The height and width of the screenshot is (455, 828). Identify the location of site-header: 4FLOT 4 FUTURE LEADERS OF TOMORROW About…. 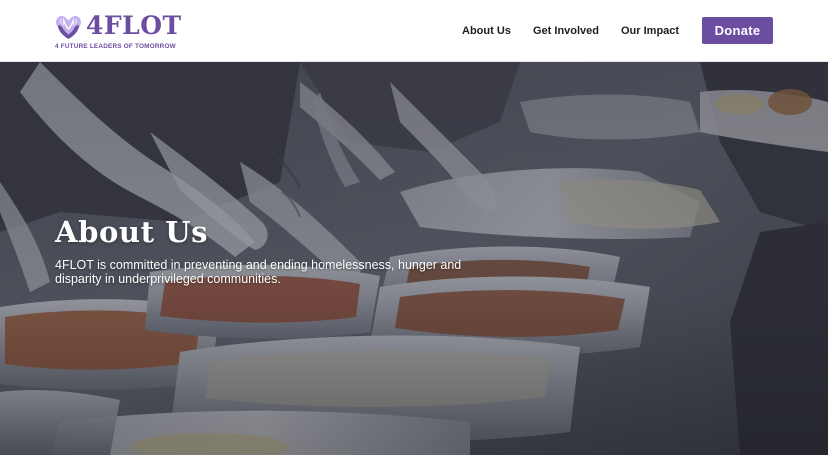
(414, 31).